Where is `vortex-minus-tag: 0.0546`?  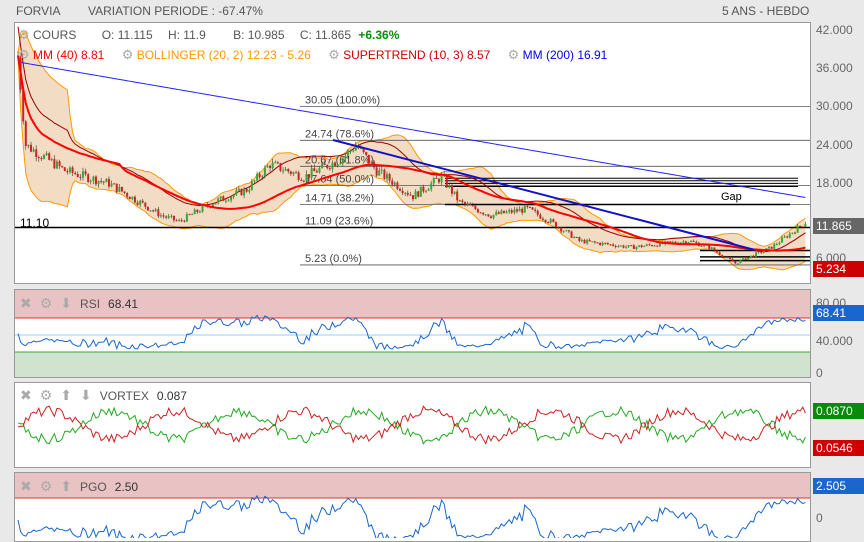
vortex-minus-tag: 0.0546 is located at coordinates (838, 448).